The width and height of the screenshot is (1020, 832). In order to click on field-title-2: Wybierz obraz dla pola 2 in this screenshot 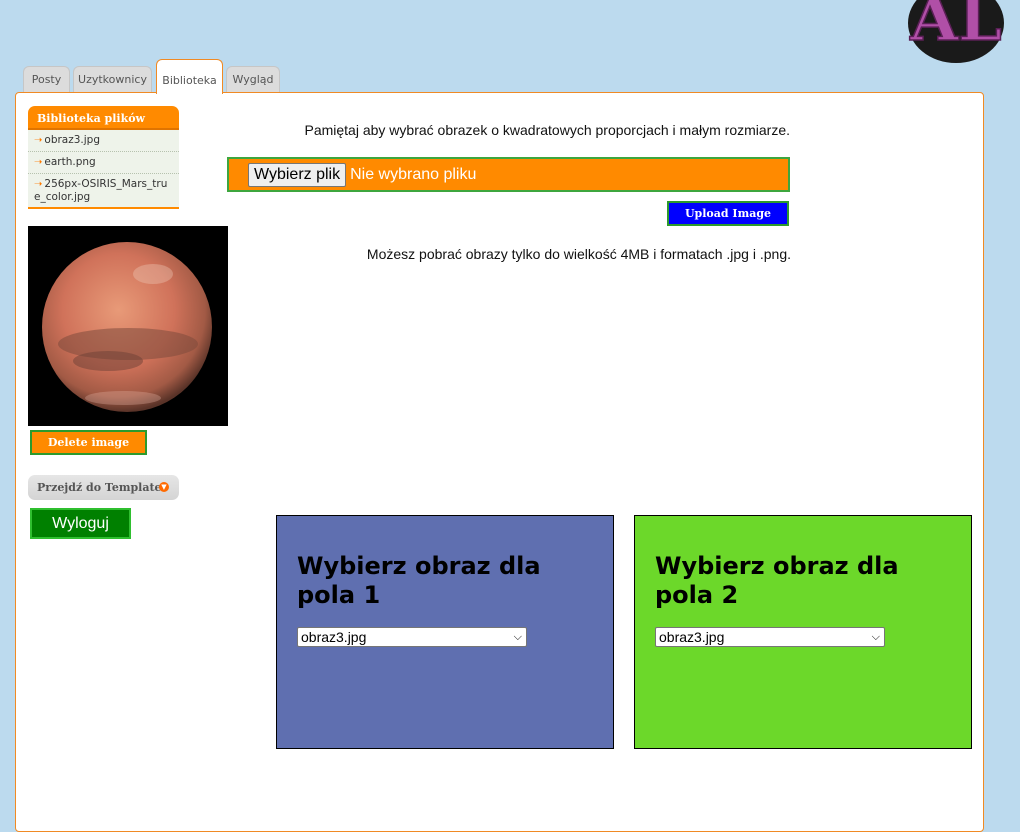, I will do `click(777, 580)`.